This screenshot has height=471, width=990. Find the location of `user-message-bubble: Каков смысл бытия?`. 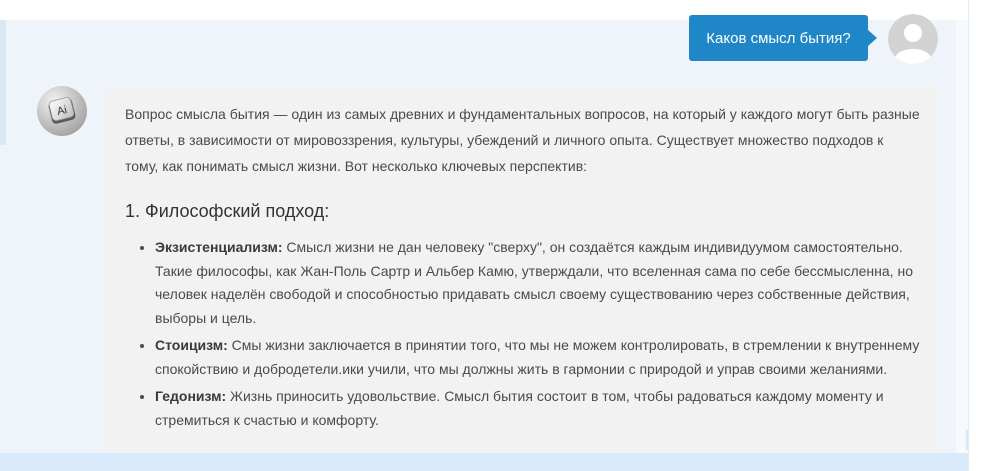

user-message-bubble: Каков смысл бытия? is located at coordinates (783, 38).